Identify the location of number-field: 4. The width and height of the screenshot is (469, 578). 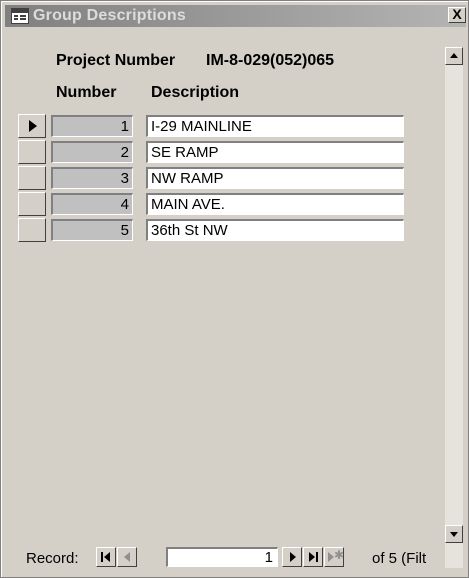
(92, 204).